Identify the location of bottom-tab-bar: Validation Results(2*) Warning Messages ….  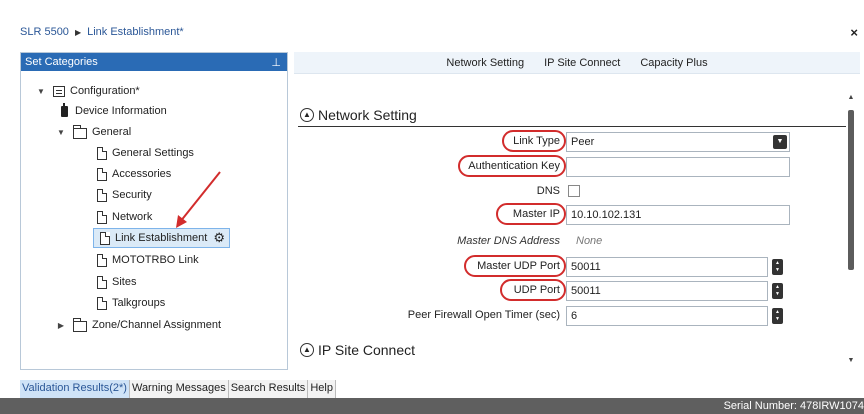
(178, 389).